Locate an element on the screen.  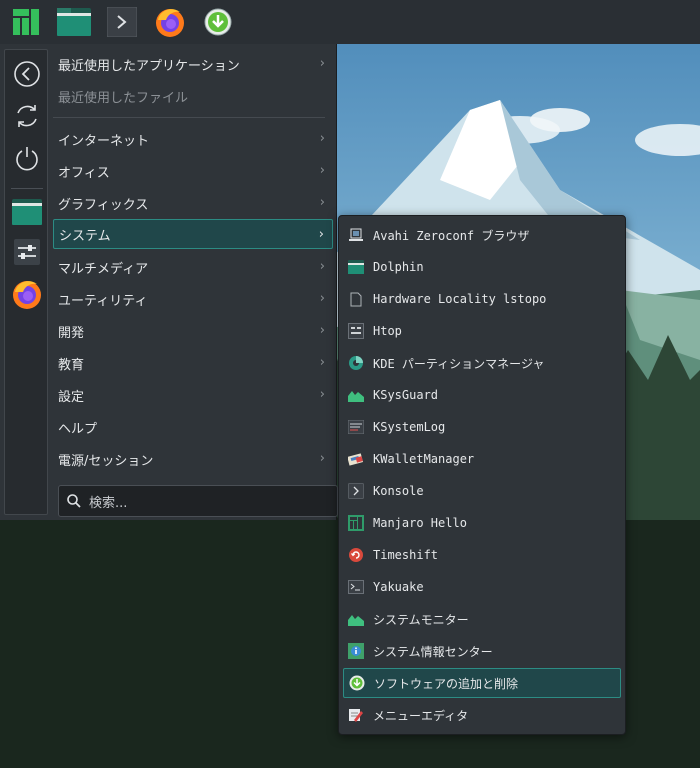
yakuake-icon is located at coordinates (356, 587).